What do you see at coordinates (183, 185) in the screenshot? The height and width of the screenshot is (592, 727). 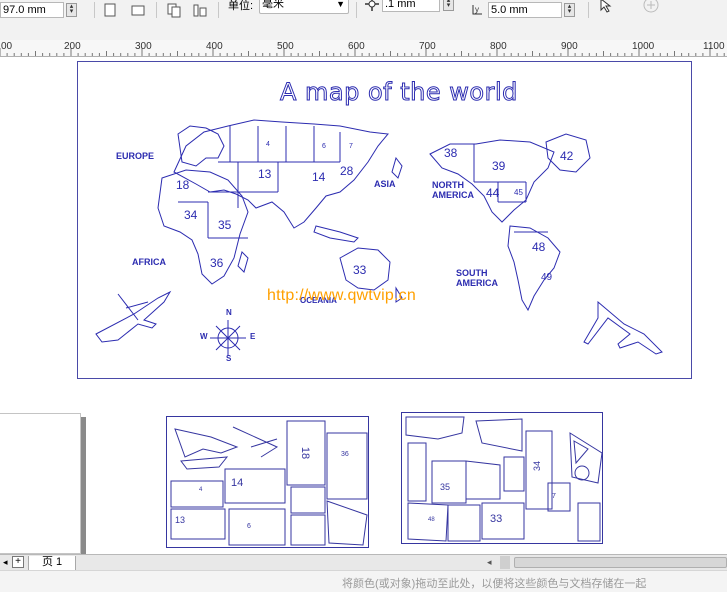 I see `piece-number: 18` at bounding box center [183, 185].